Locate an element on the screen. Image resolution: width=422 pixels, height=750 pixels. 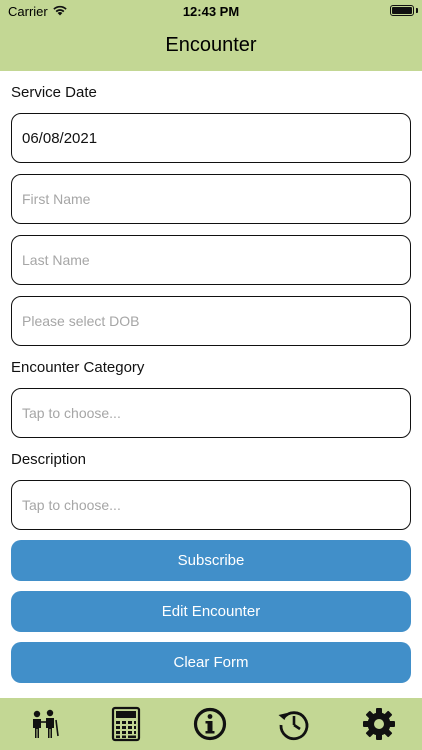
page-title: Encounter is located at coordinates (211, 45).